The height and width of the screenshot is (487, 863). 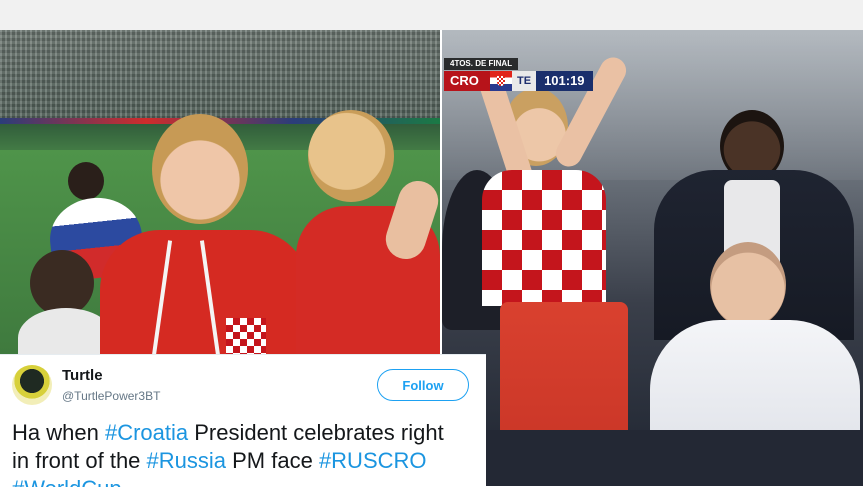 What do you see at coordinates (32, 385) in the screenshot?
I see `turtle-avatar-icon` at bounding box center [32, 385].